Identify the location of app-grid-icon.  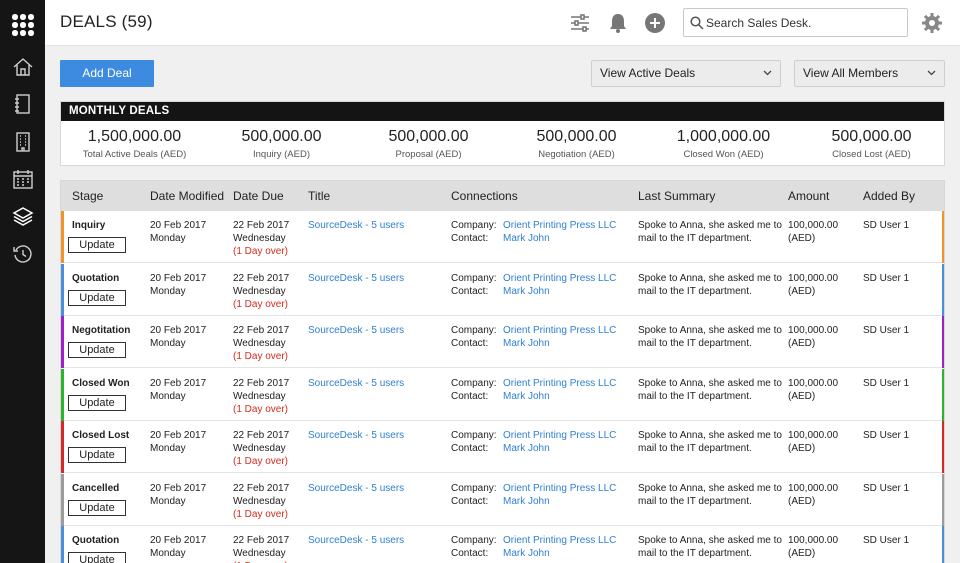
(23, 25).